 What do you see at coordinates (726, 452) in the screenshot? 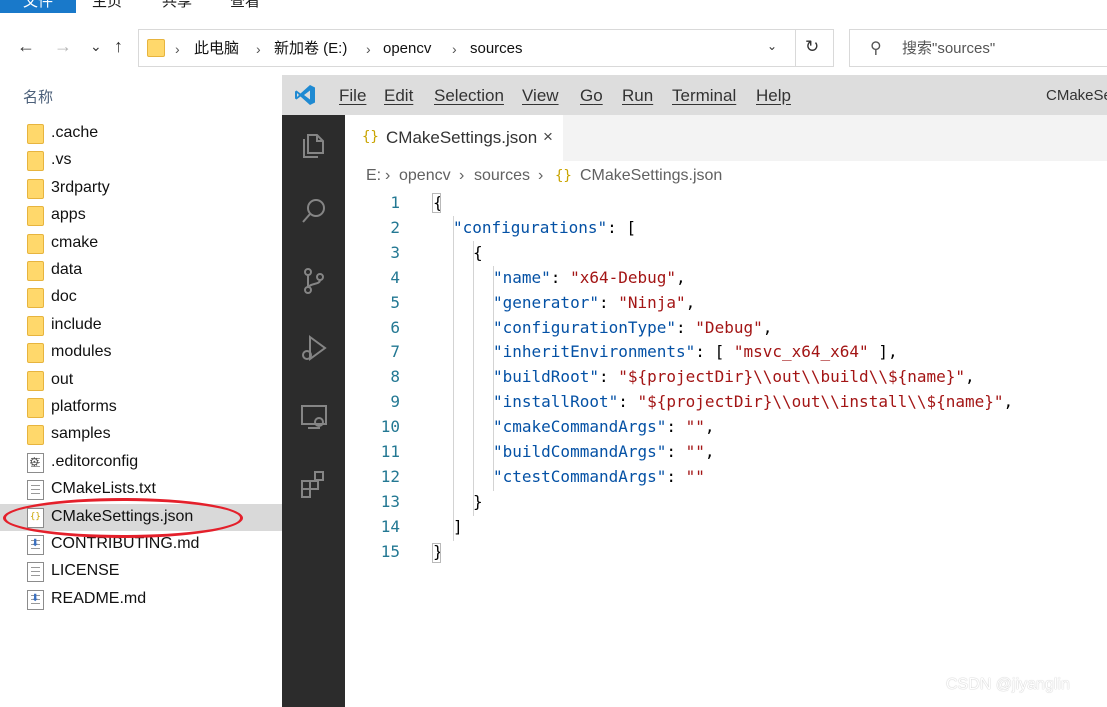
I see `code-line: 11 "buildCommandArgs": "",` at bounding box center [726, 452].